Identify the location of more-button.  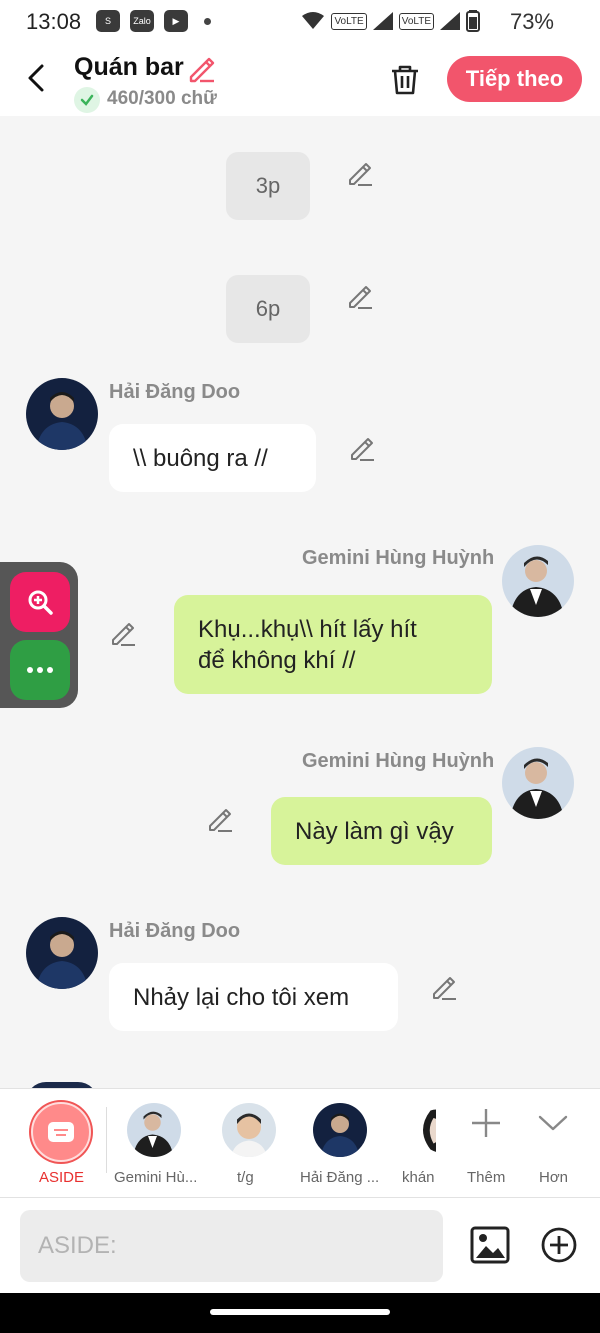
(40, 670).